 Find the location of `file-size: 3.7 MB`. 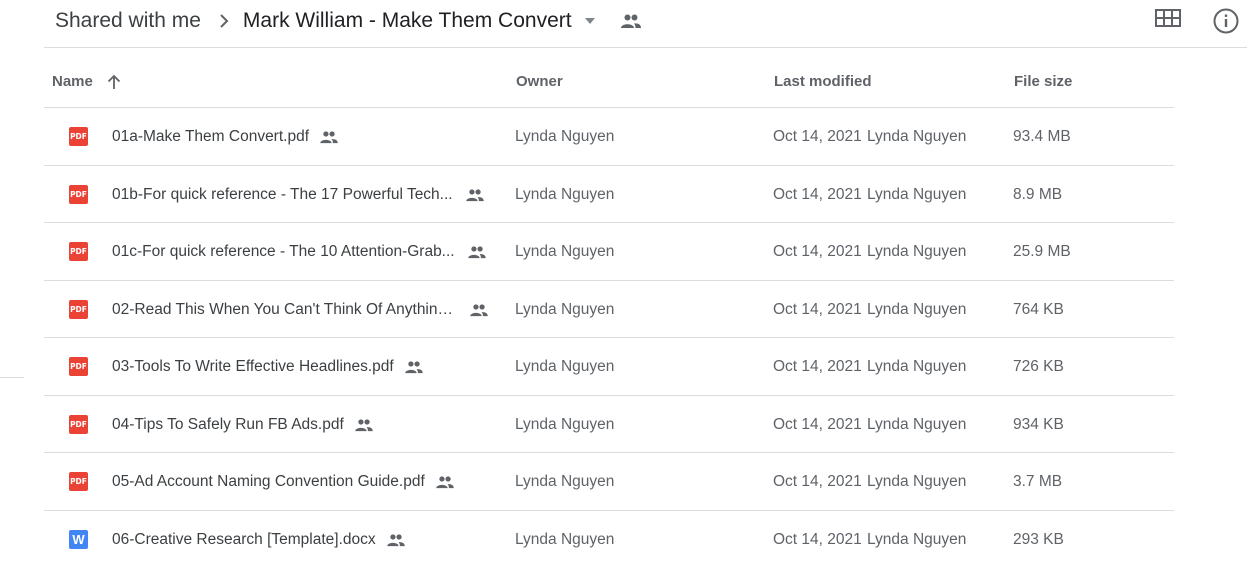

file-size: 3.7 MB is located at coordinates (1038, 481).